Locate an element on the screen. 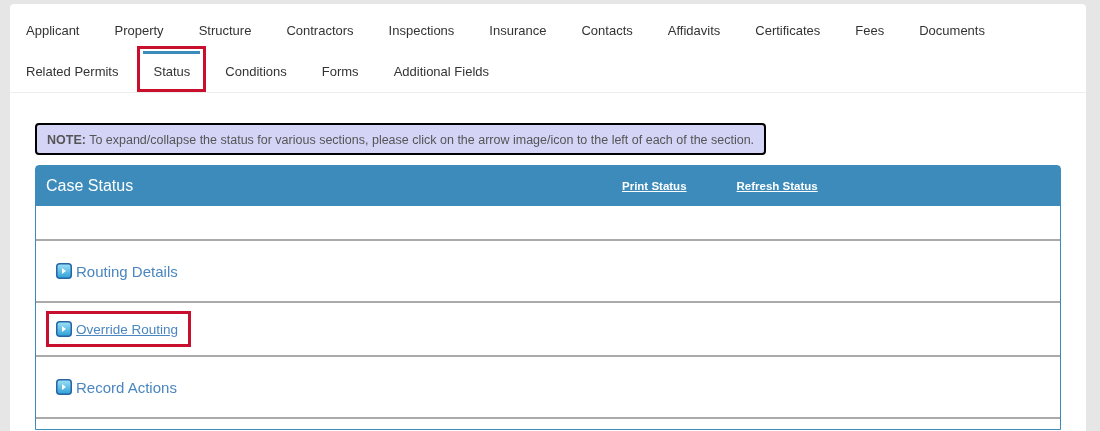 Image resolution: width=1100 pixels, height=431 pixels. tab: Affidavits is located at coordinates (694, 30).